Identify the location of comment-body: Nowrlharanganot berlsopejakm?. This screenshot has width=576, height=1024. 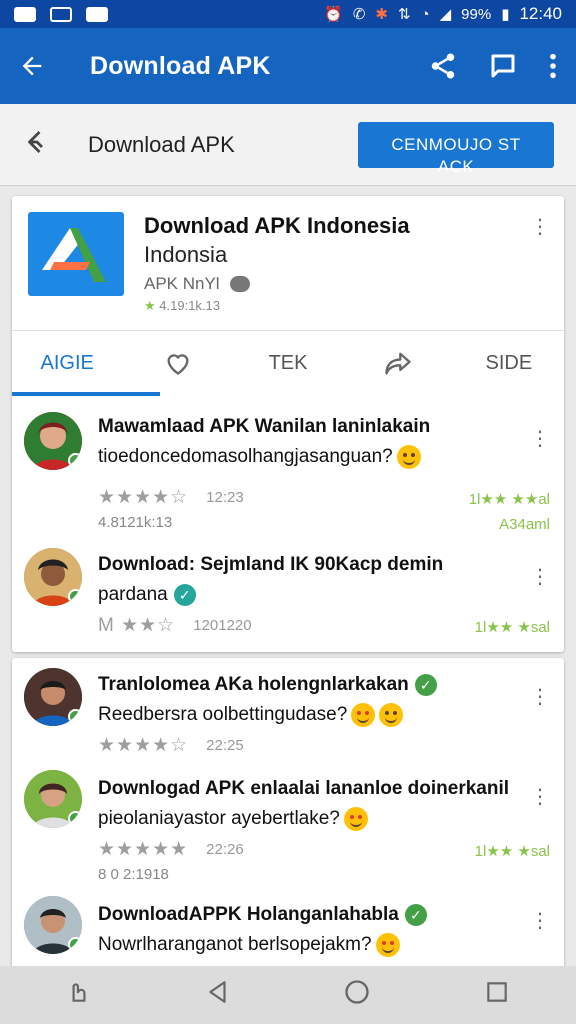
(235, 944).